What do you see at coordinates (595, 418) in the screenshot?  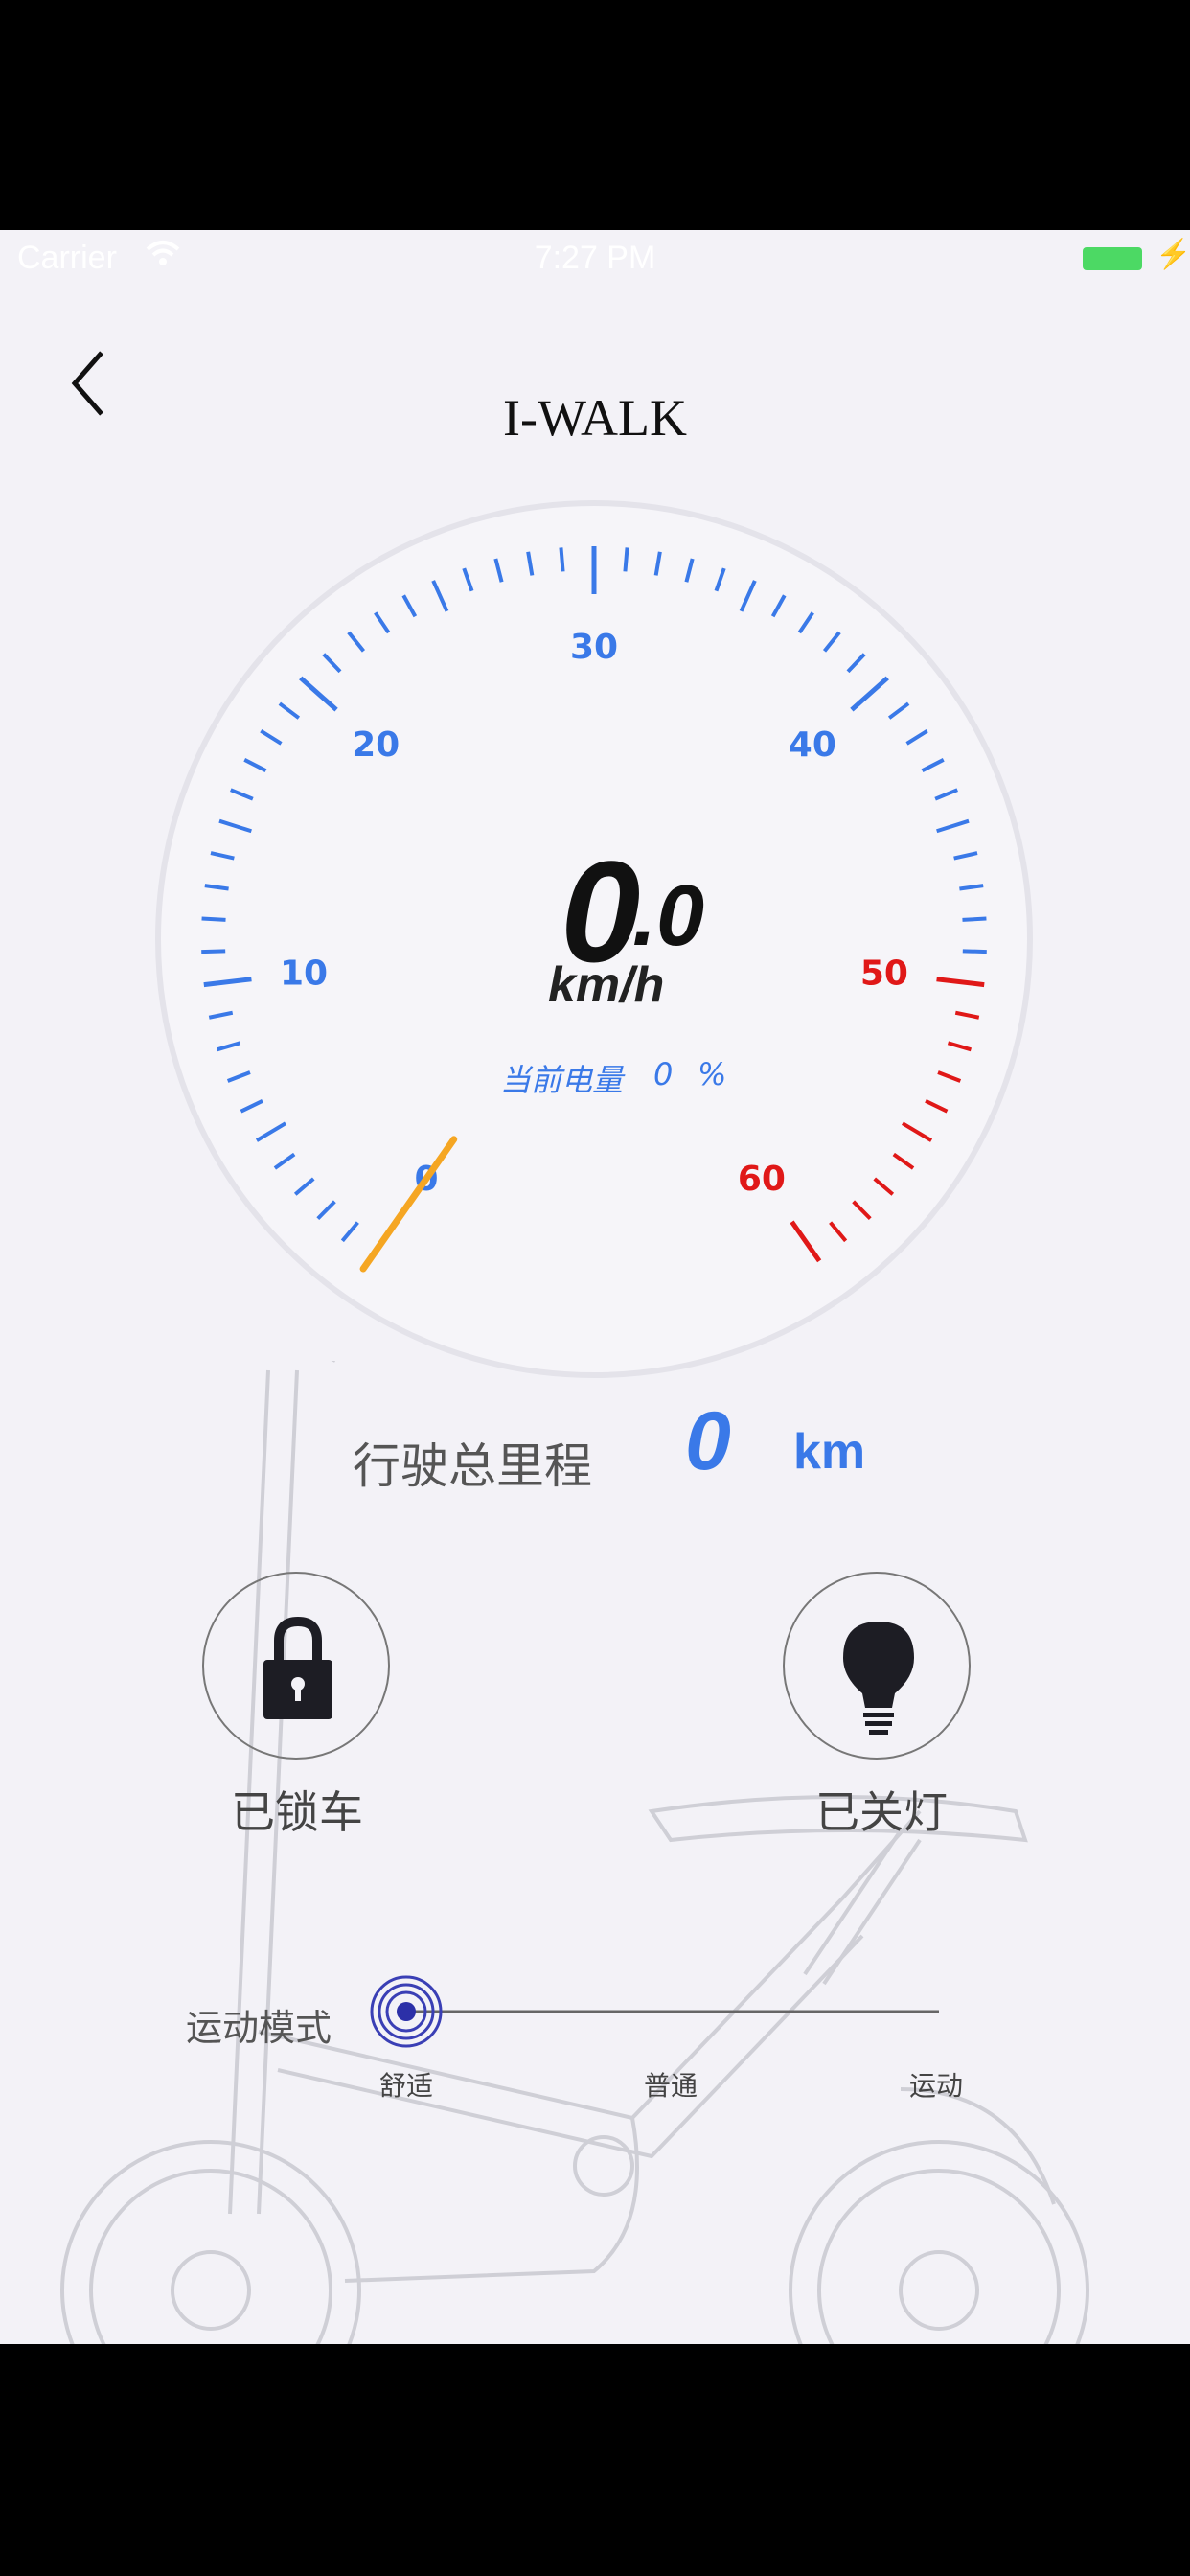 I see `page-title: I-WALK` at bounding box center [595, 418].